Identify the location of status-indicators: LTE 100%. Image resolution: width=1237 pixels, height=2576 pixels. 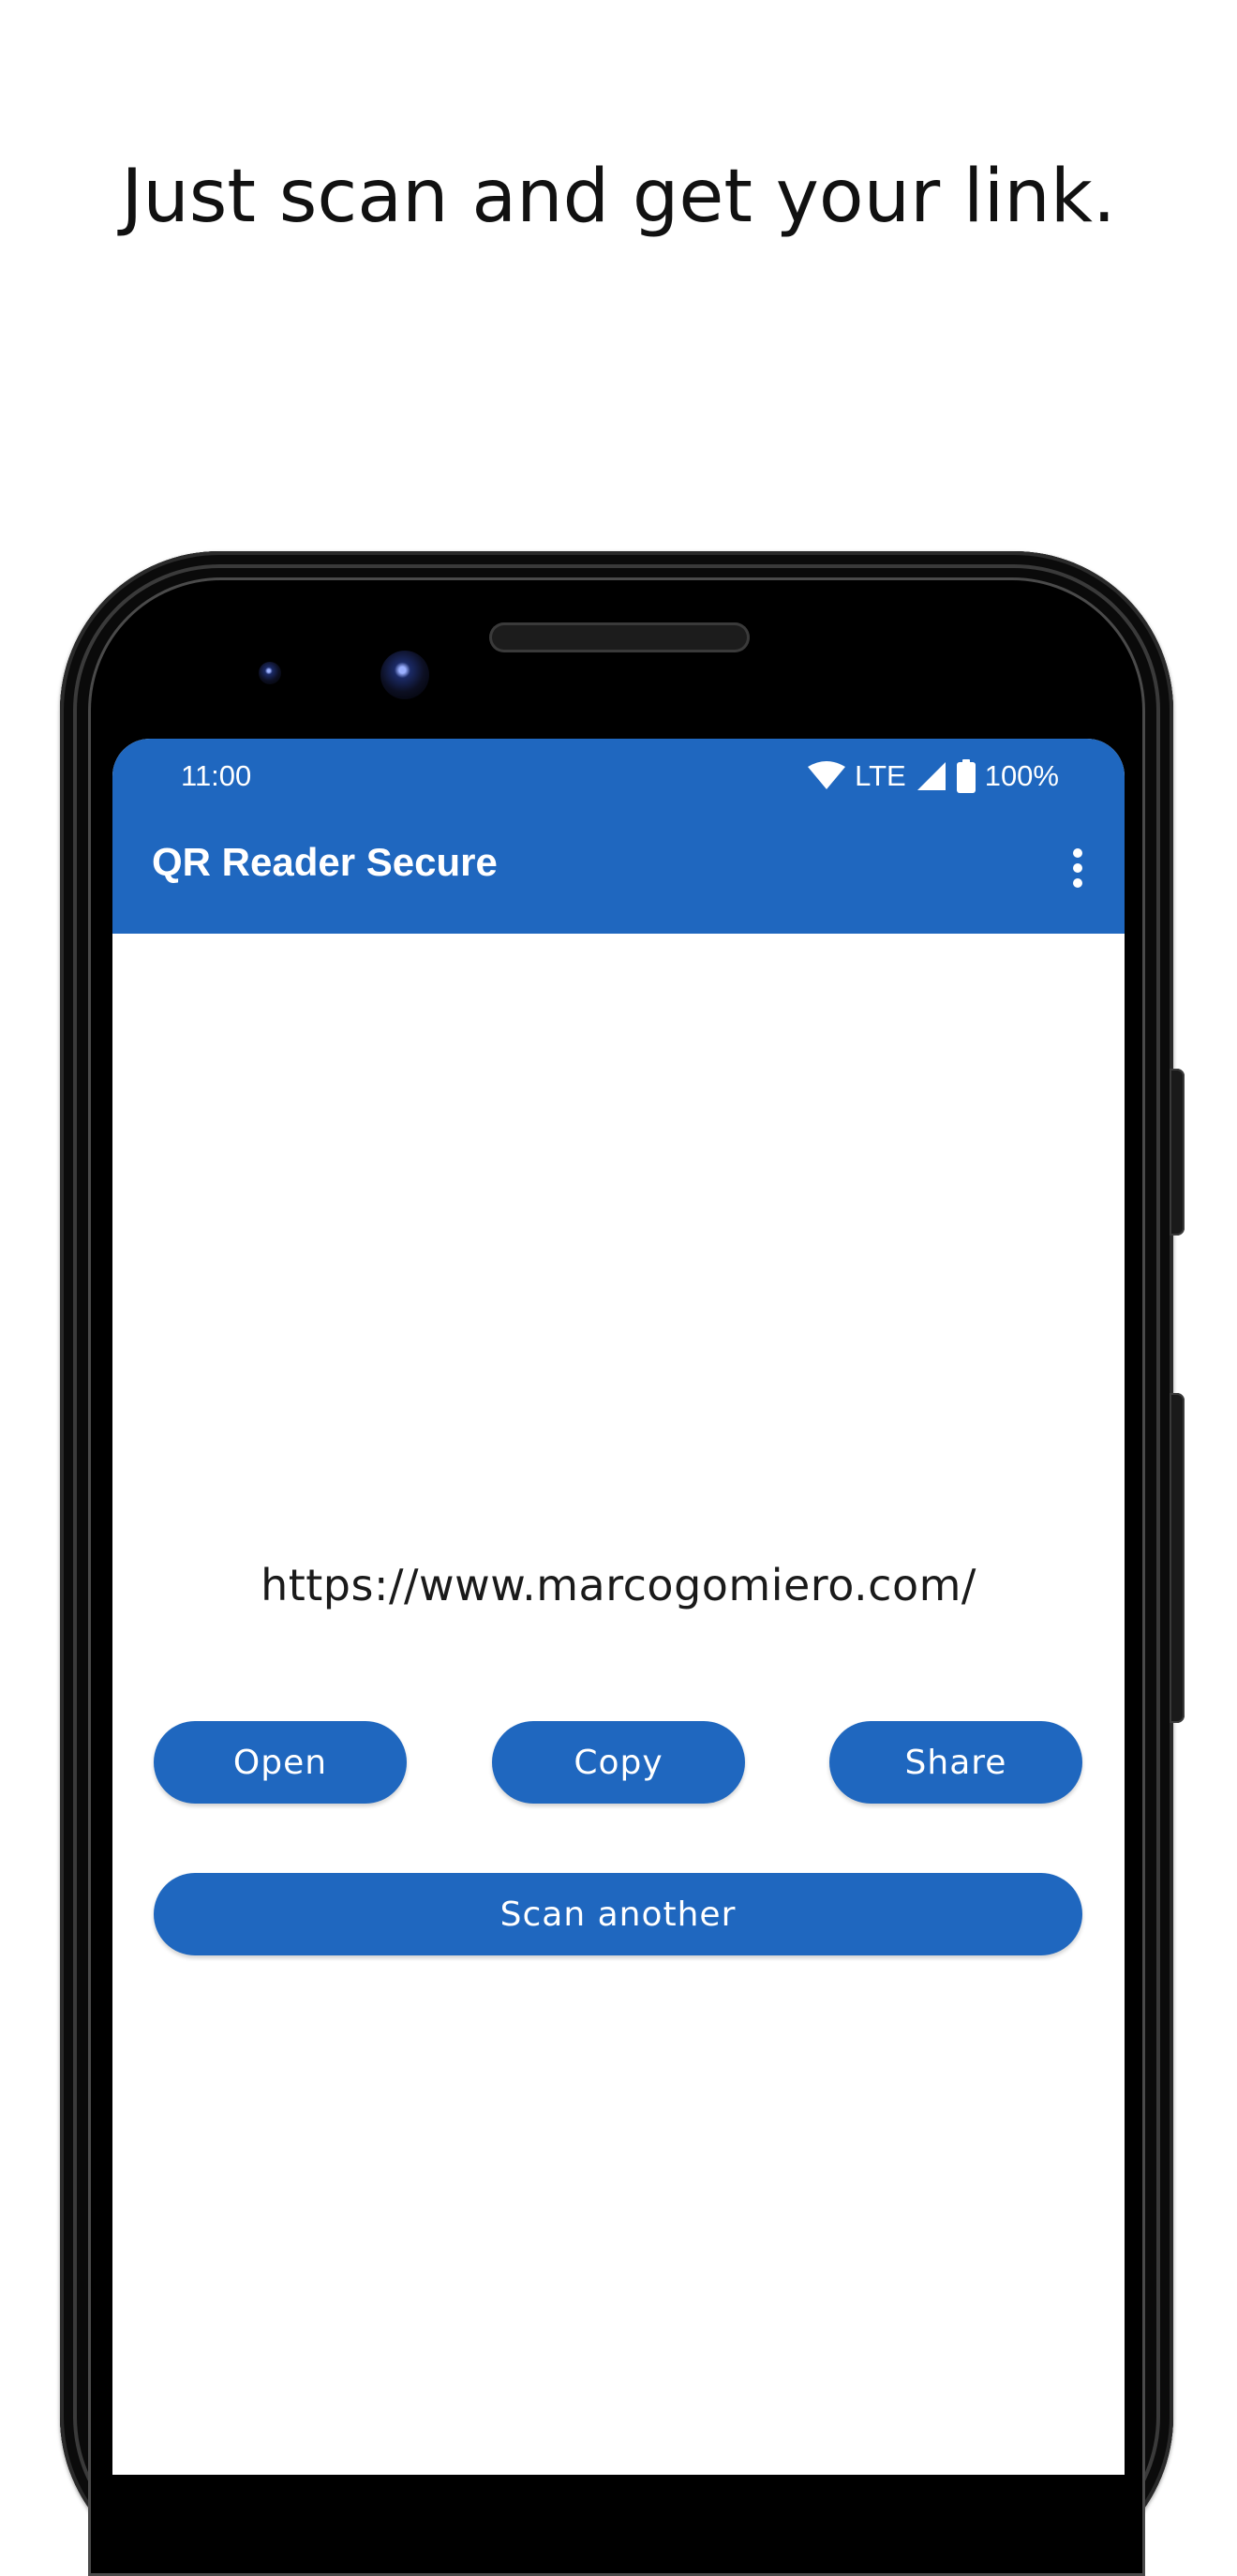
(934, 776).